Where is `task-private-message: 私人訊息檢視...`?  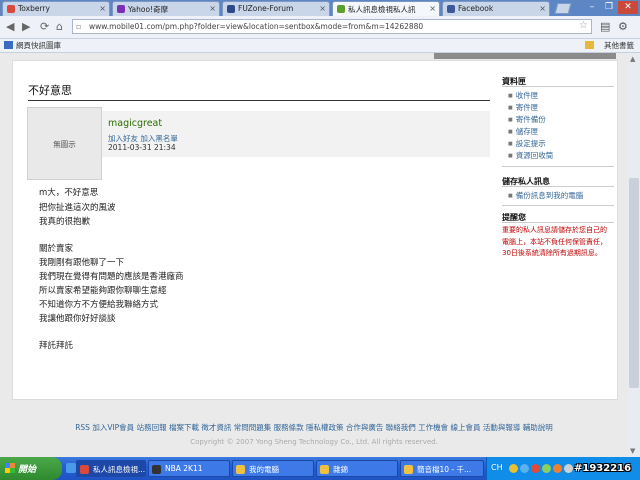
task-private-message: 私人訊息檢視... is located at coordinates (111, 468).